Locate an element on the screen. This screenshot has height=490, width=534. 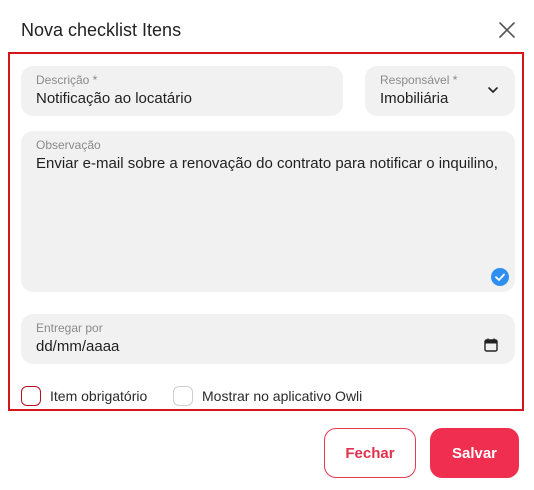
entregar-por-value: dd/mm/aaaa is located at coordinates (77, 346).